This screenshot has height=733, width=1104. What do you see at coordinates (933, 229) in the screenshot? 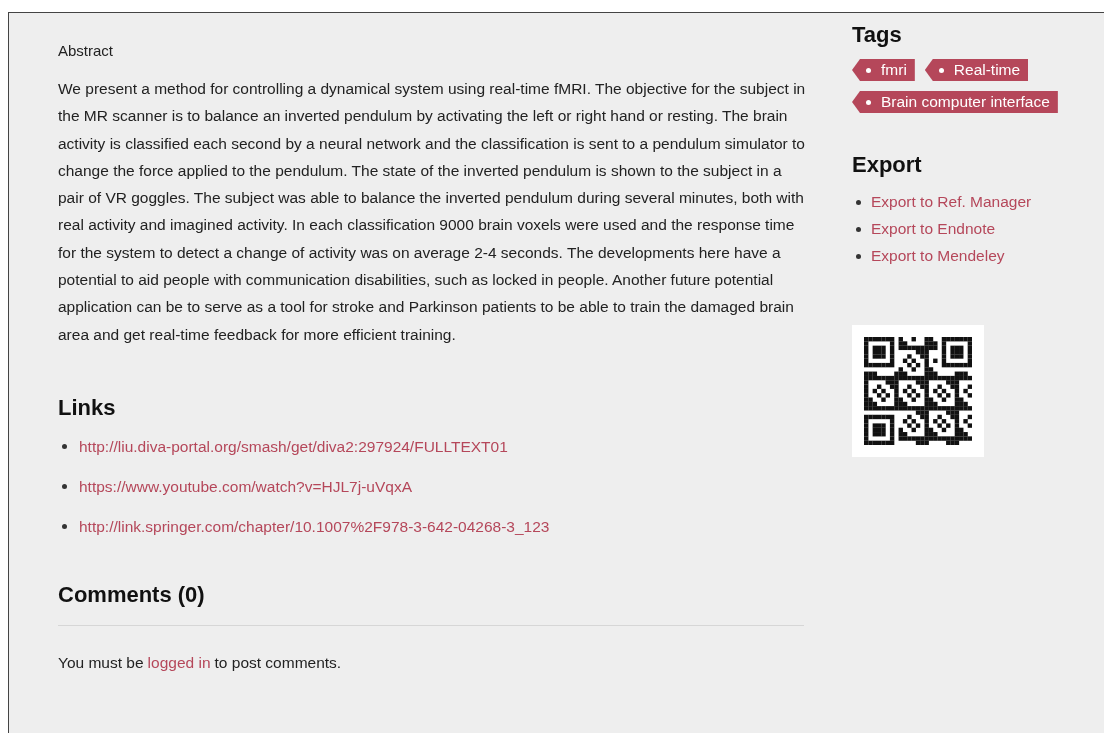
I see `export-link: Export to Endnote` at bounding box center [933, 229].